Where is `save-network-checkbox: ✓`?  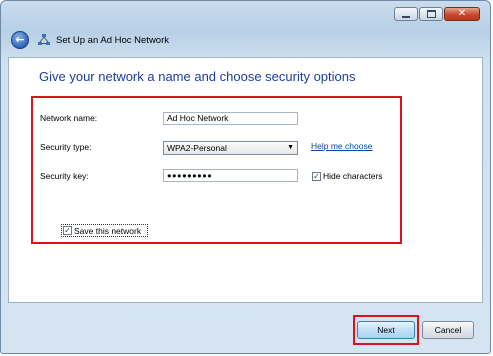 save-network-checkbox: ✓ is located at coordinates (67, 230).